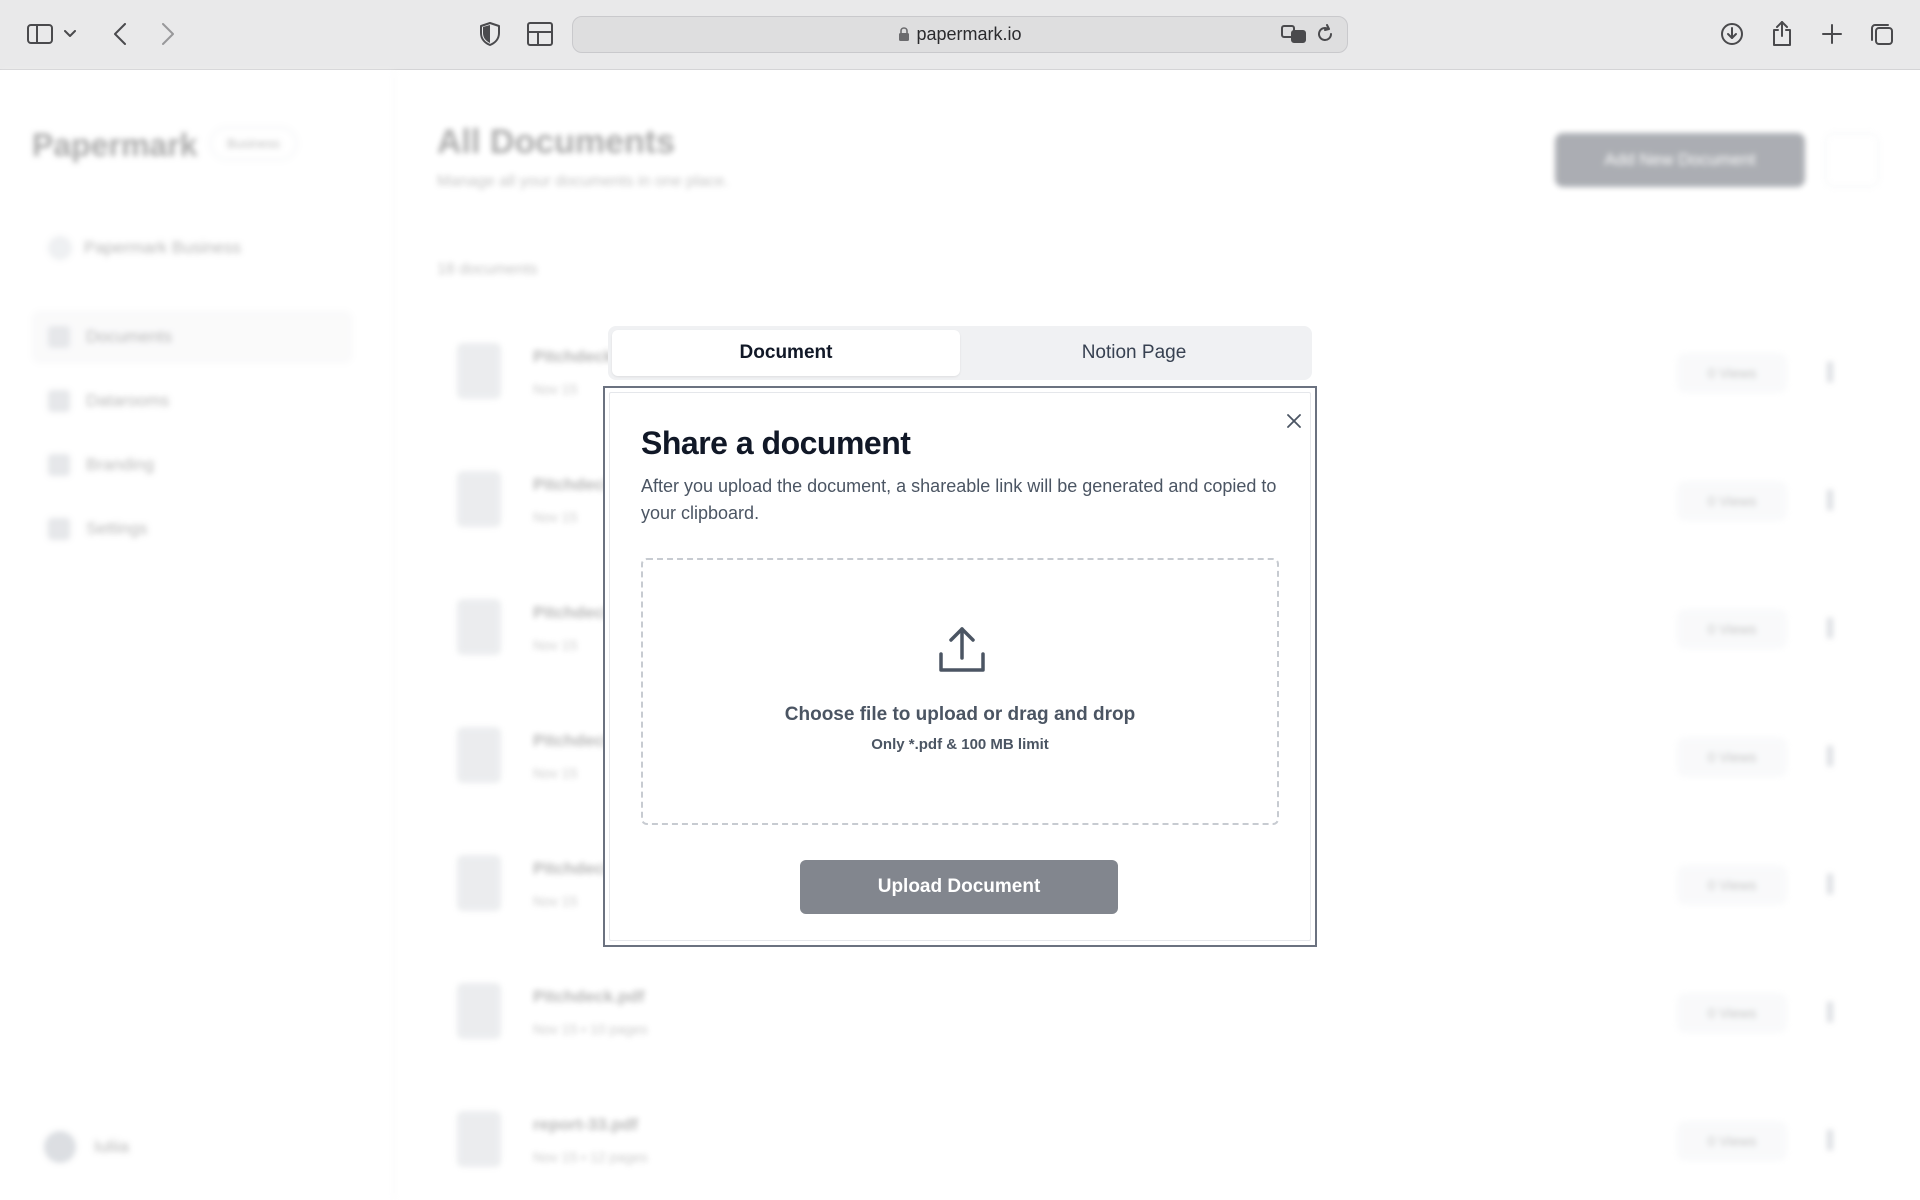 The height and width of the screenshot is (1200, 1920). What do you see at coordinates (40, 34) in the screenshot?
I see `sidebar-toggle-icon` at bounding box center [40, 34].